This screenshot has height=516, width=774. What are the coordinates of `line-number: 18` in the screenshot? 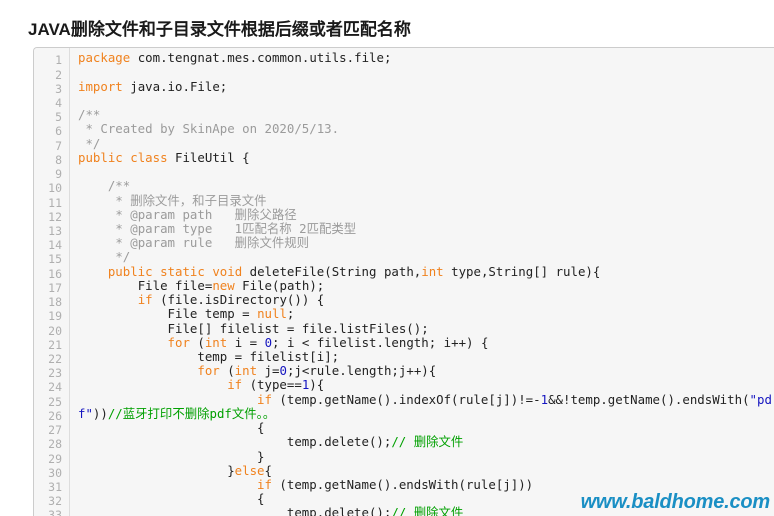 It's located at (55, 302).